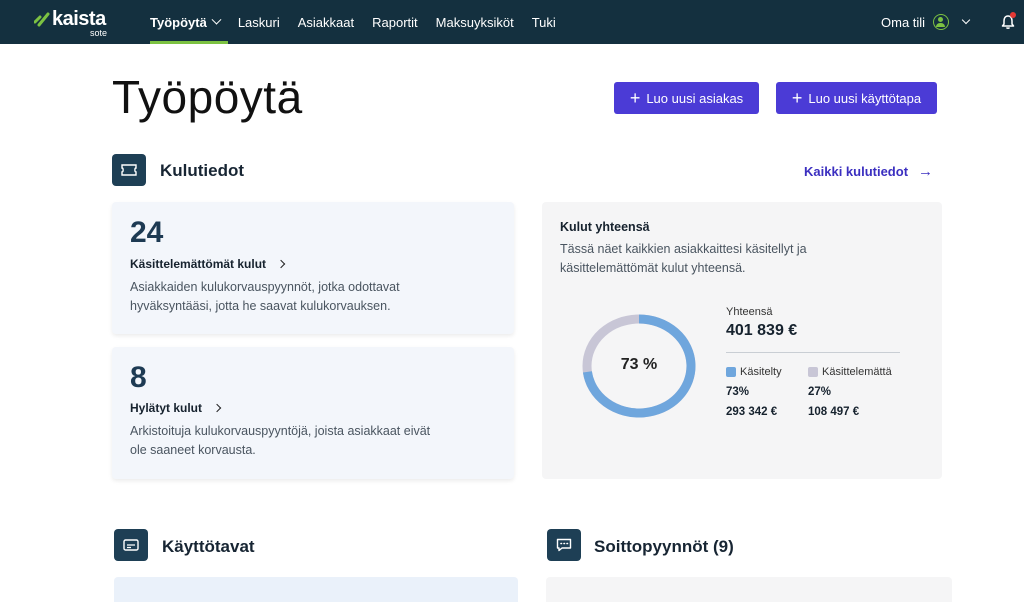  Describe the element at coordinates (761, 372) in the screenshot. I see `legend-processed-label: Käsitelty` at that location.